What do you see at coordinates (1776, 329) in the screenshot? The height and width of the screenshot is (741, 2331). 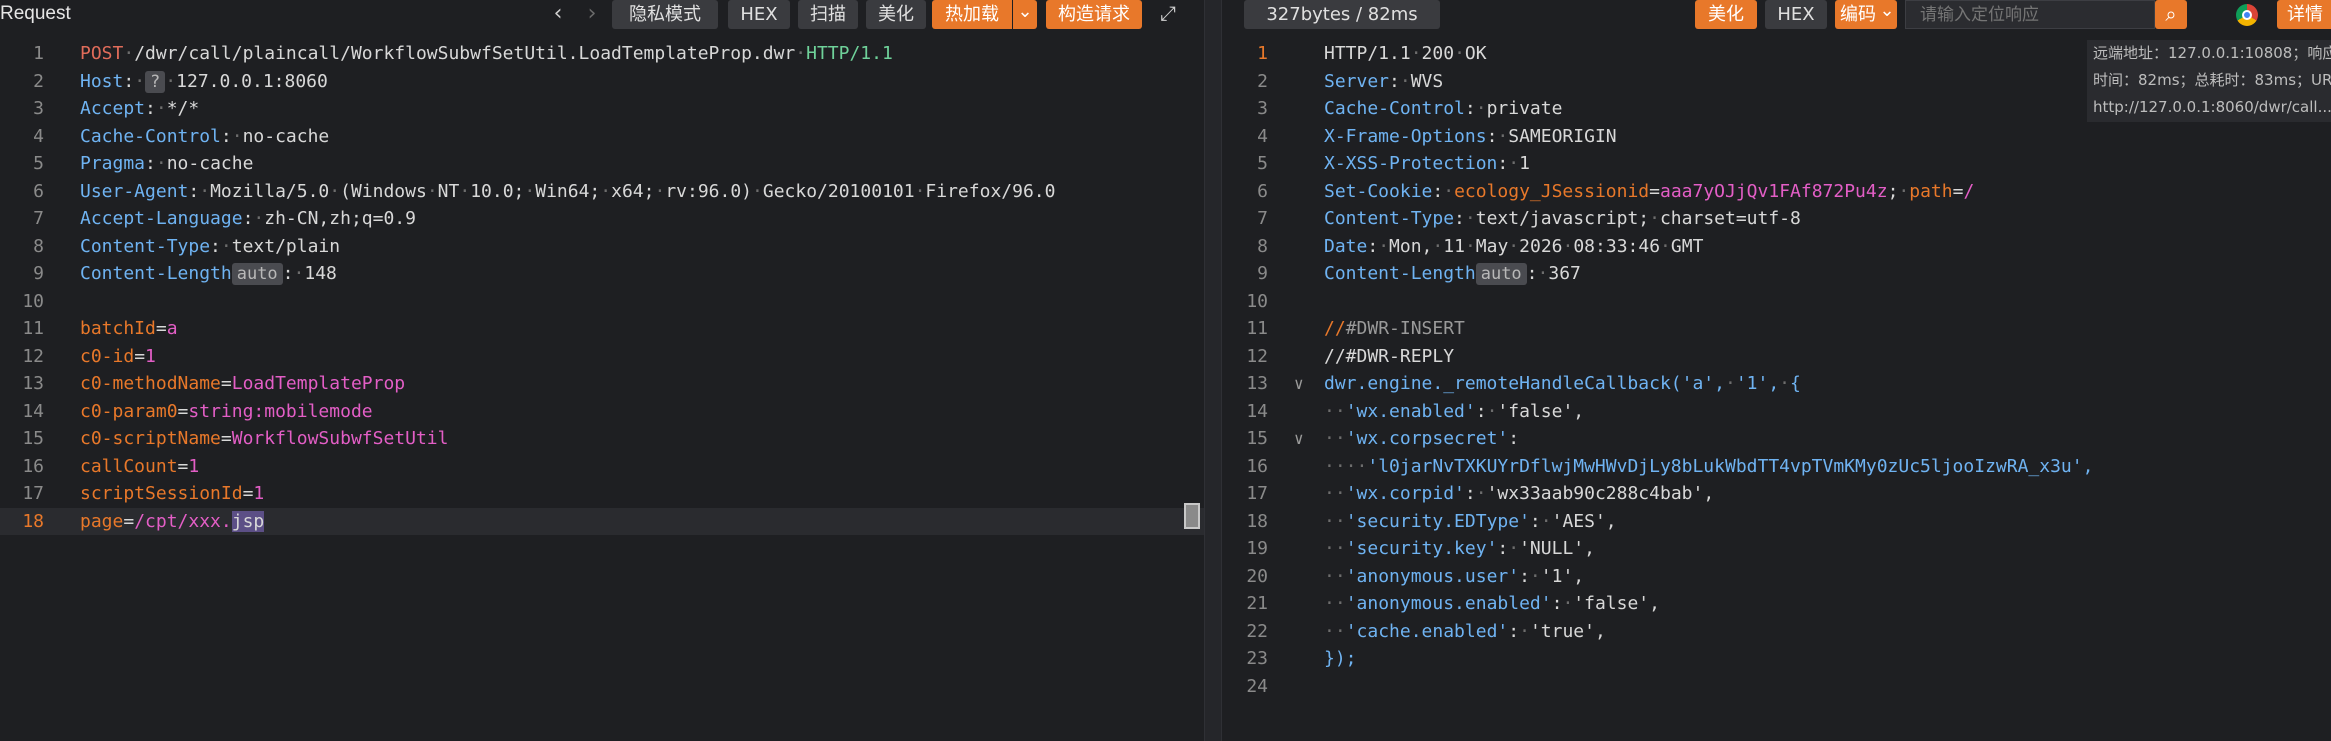 I see `response-line: 11 //#DWR-INSERT` at bounding box center [1776, 329].